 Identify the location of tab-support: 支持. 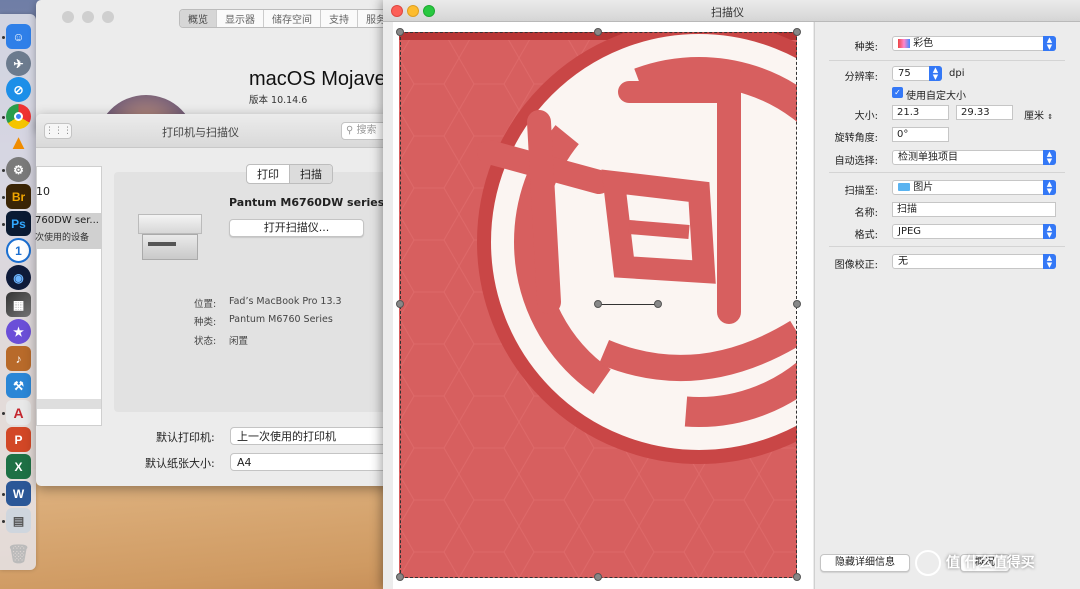
(339, 18).